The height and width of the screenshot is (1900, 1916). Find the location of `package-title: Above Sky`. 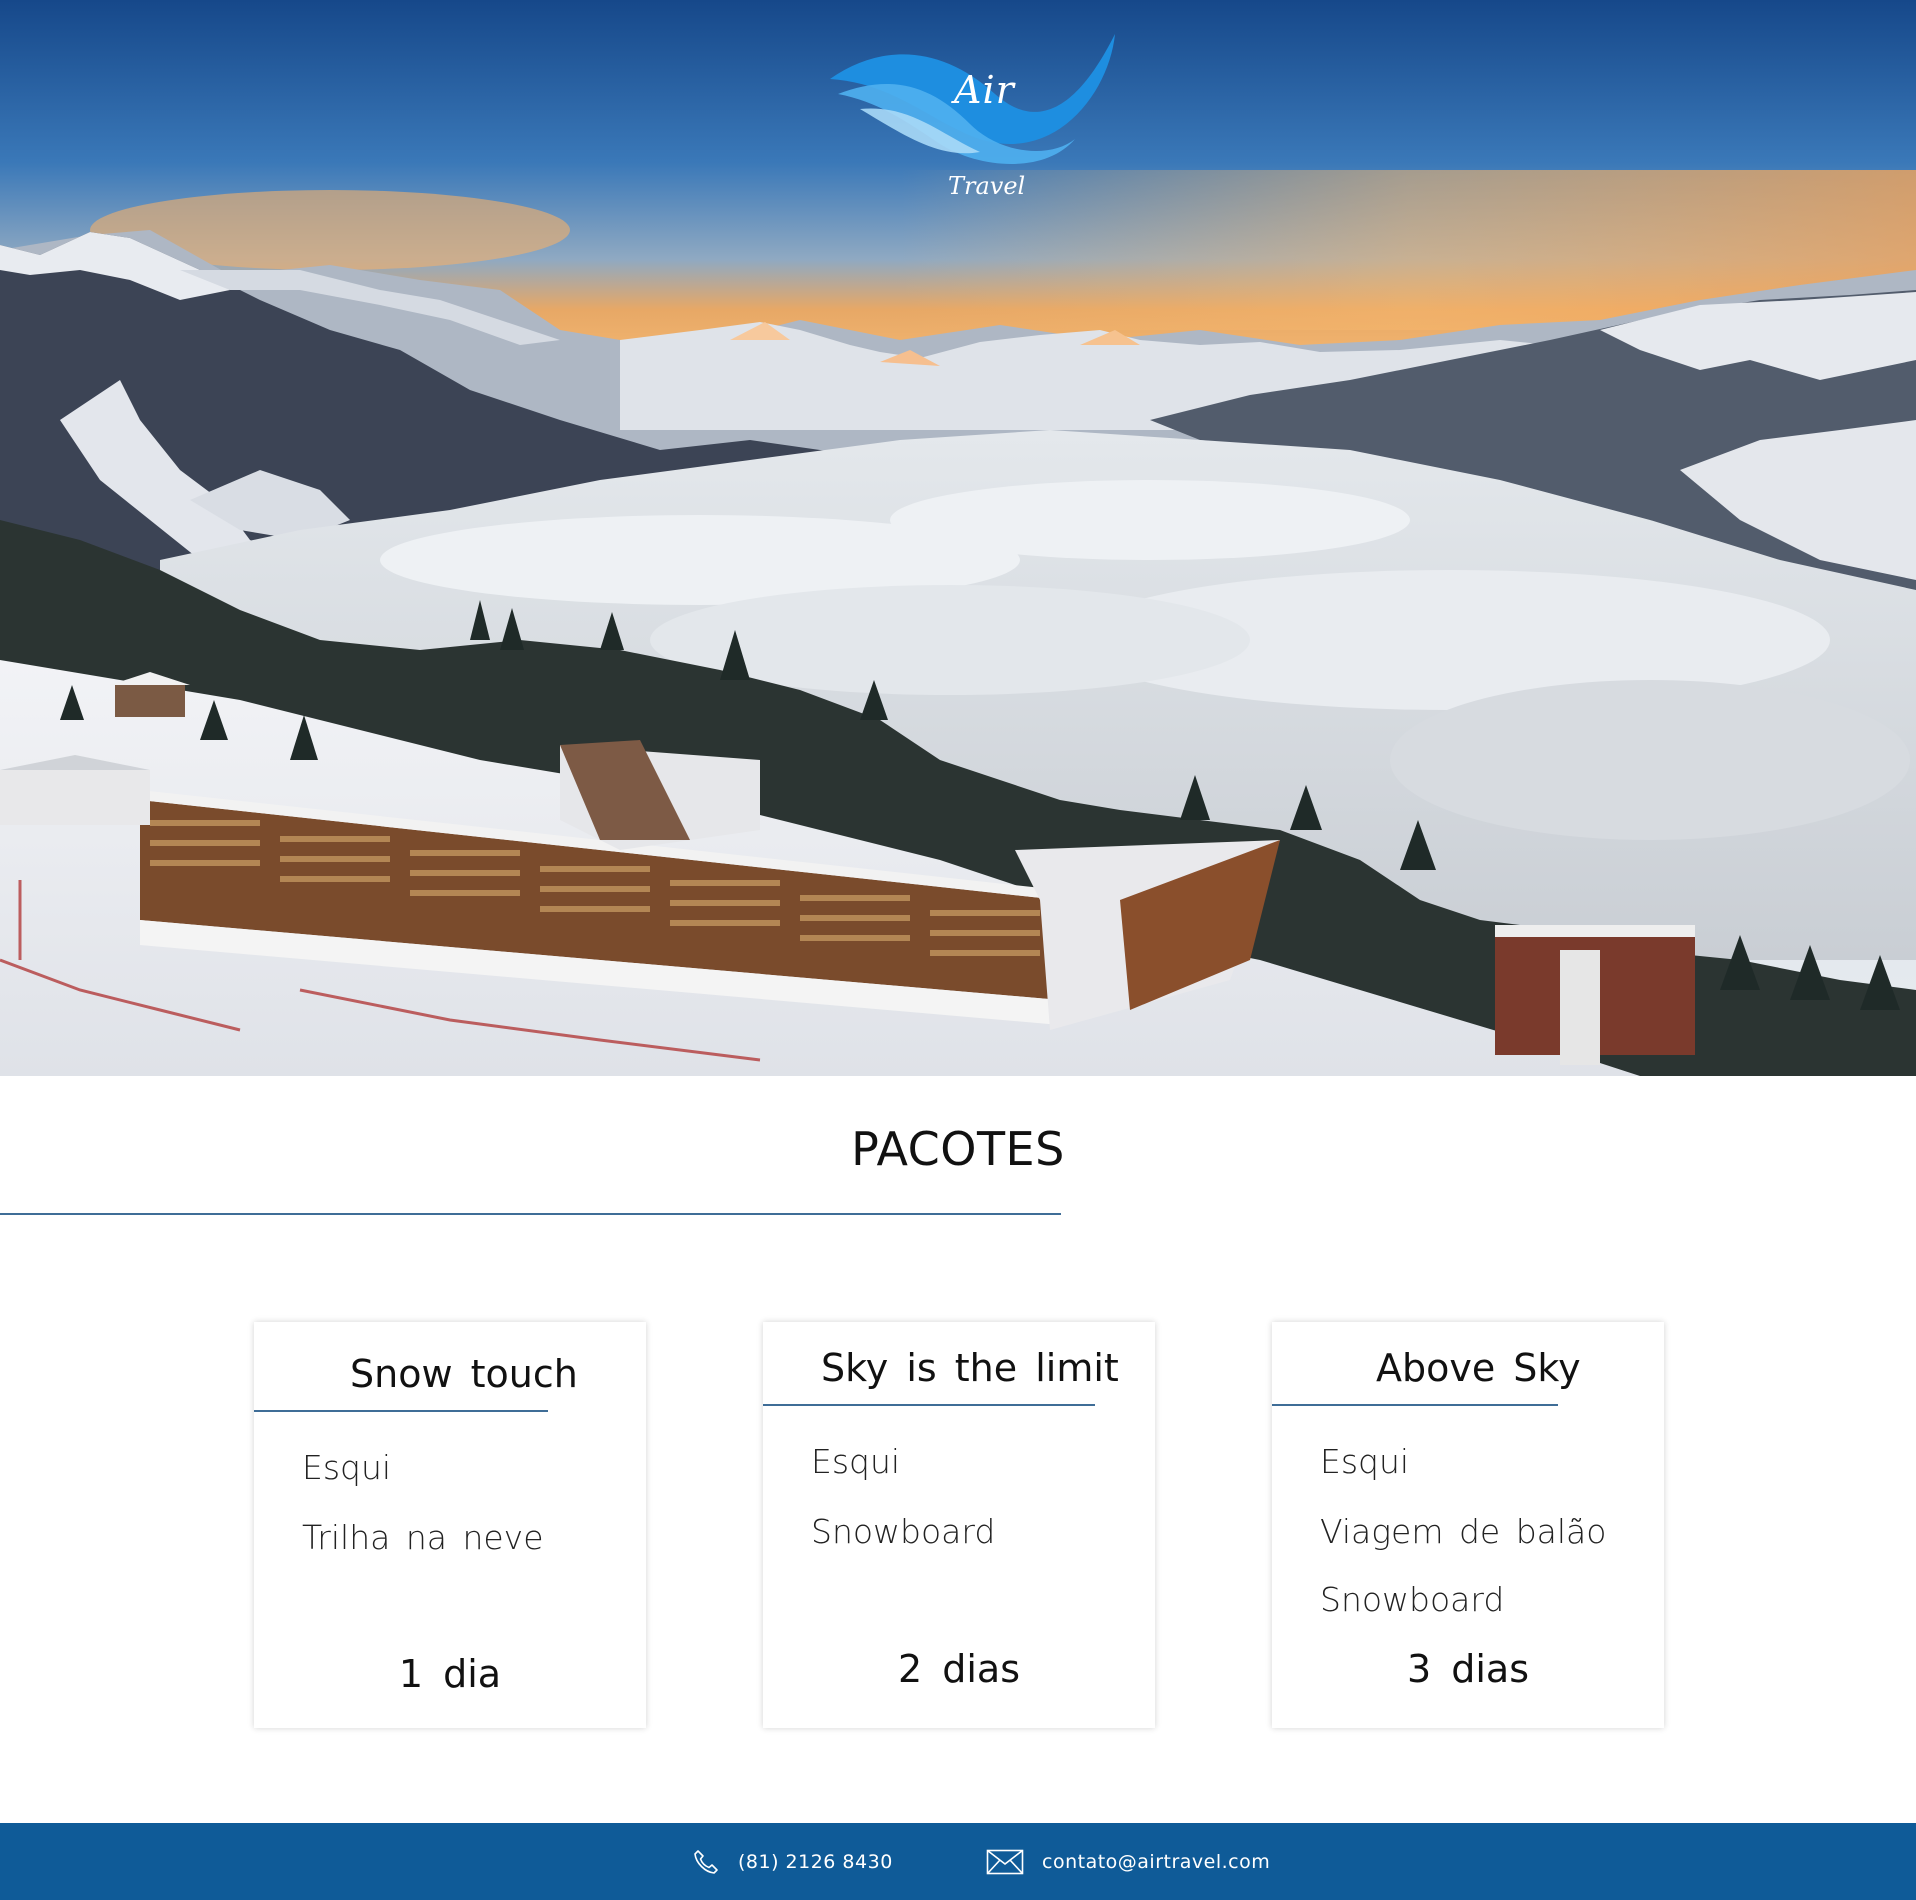

package-title: Above Sky is located at coordinates (1478, 1368).